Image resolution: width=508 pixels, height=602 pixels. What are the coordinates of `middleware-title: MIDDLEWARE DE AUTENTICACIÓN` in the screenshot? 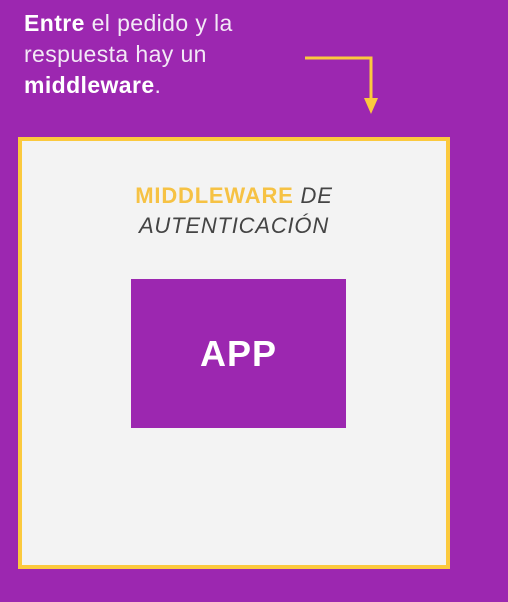 It's located at (234, 211).